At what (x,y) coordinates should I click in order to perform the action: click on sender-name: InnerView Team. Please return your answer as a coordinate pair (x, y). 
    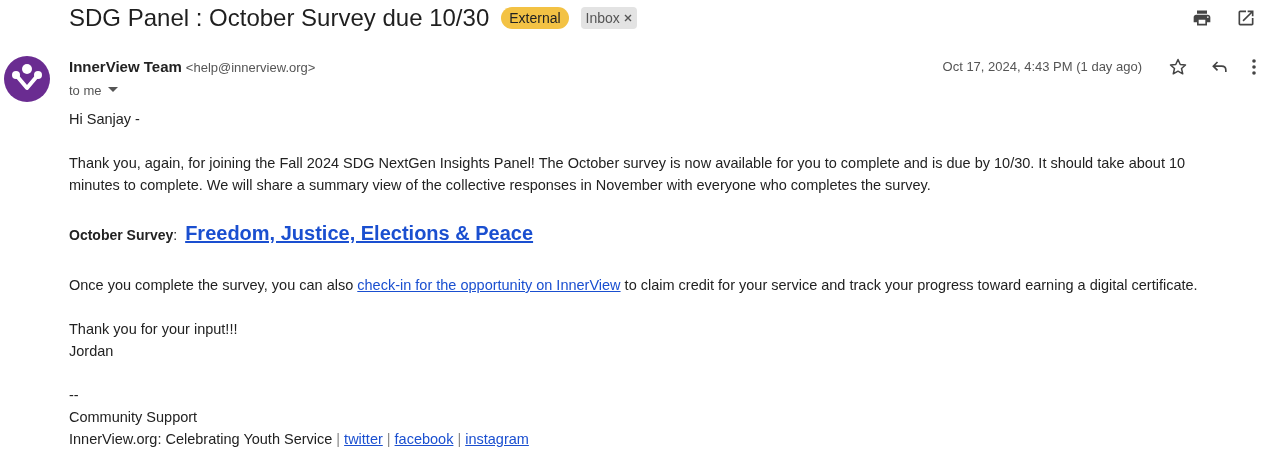
    Looking at the image, I should click on (125, 67).